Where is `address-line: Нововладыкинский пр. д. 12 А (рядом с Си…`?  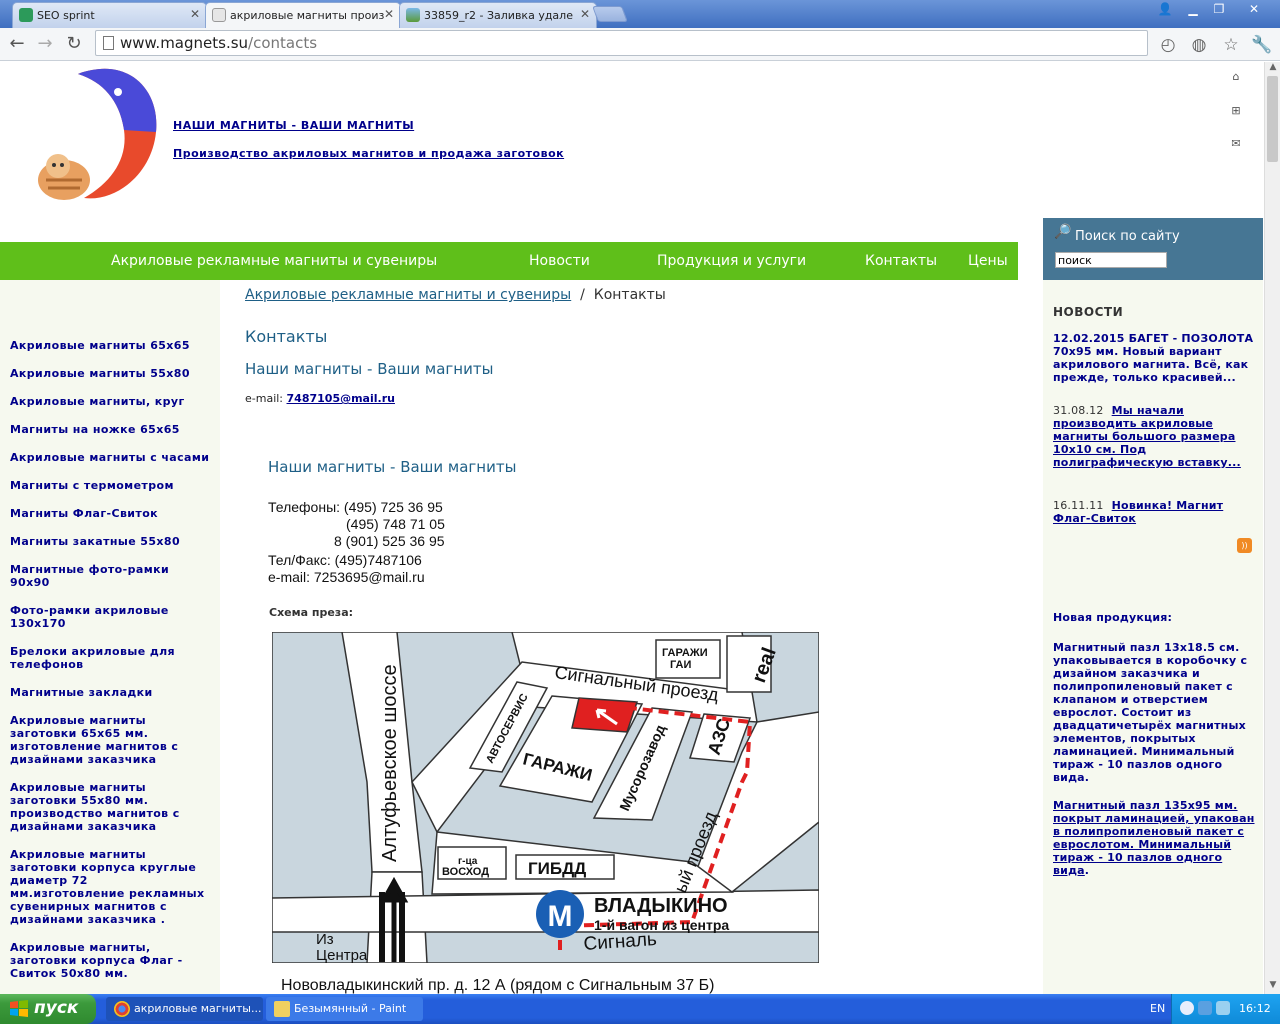 address-line: Нововладыкинский пр. д. 12 А (рядом с Си… is located at coordinates (498, 985).